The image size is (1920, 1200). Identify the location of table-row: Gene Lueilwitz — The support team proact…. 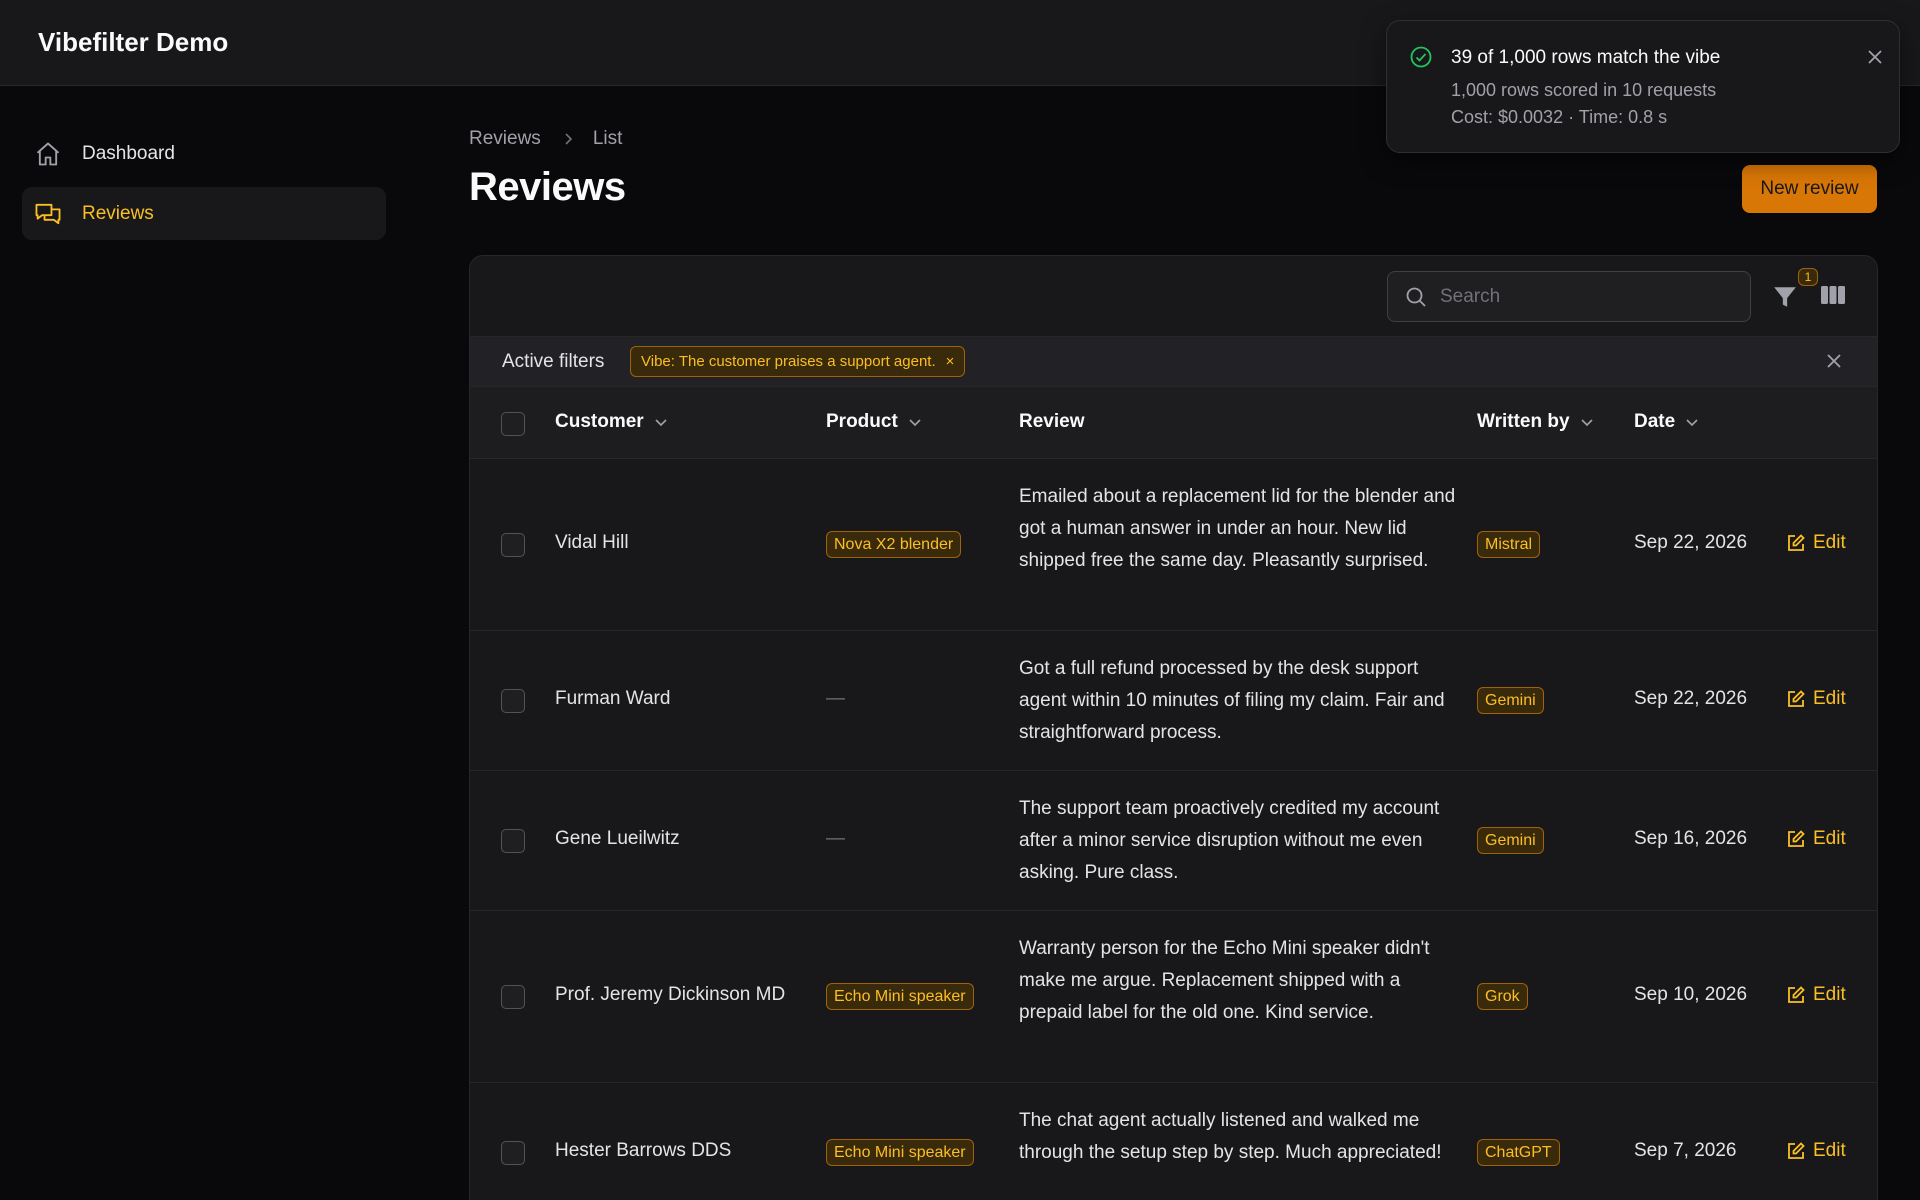
(1173, 841).